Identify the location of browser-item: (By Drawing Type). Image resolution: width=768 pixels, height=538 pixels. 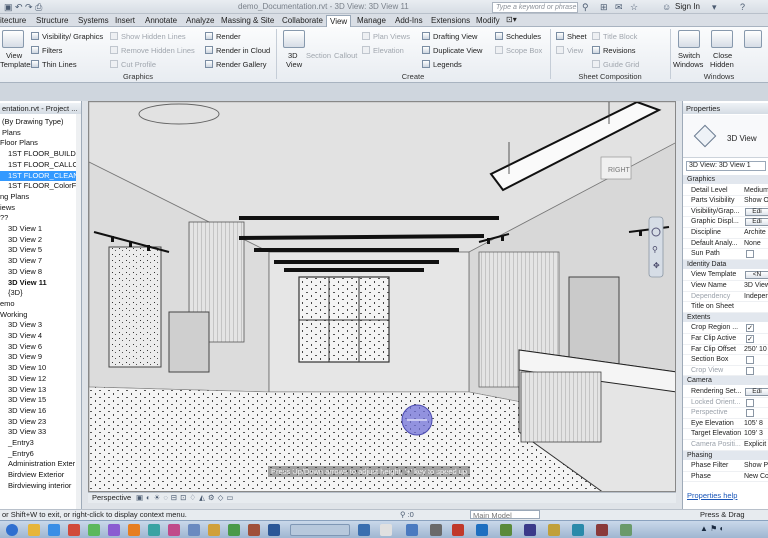
(38, 122).